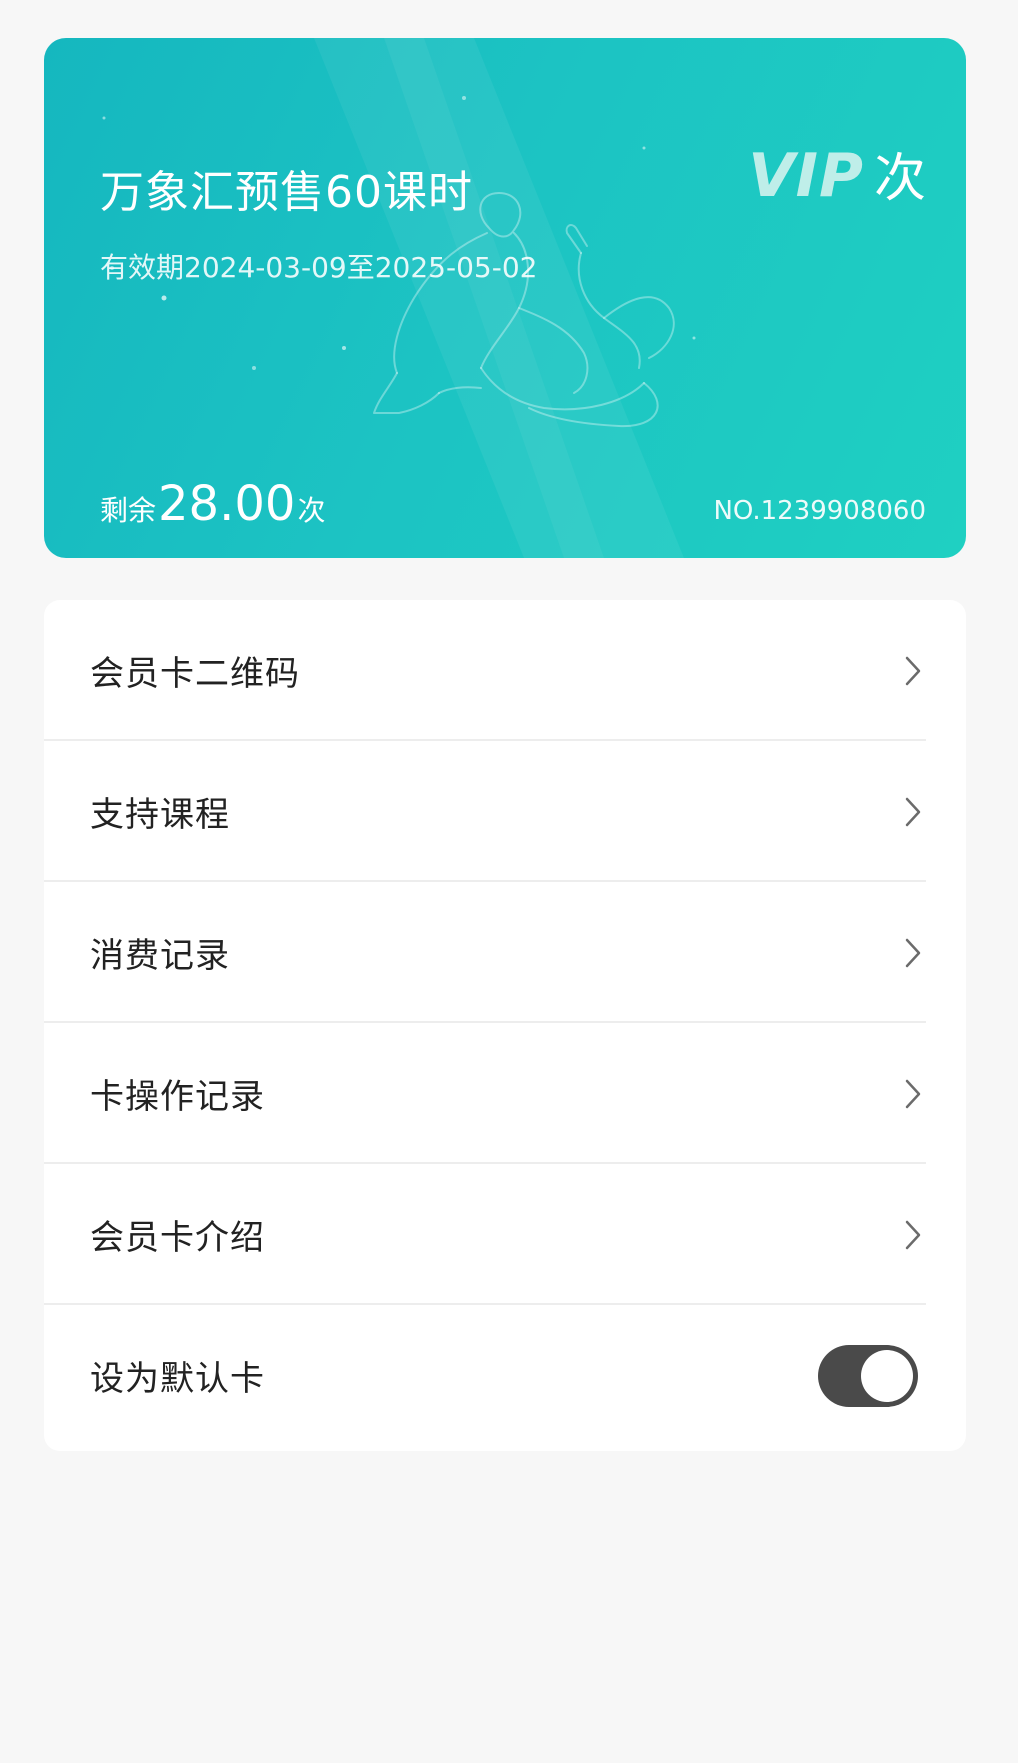 The height and width of the screenshot is (1763, 1018). Describe the element at coordinates (311, 510) in the screenshot. I see `balance-unit: 次` at that location.